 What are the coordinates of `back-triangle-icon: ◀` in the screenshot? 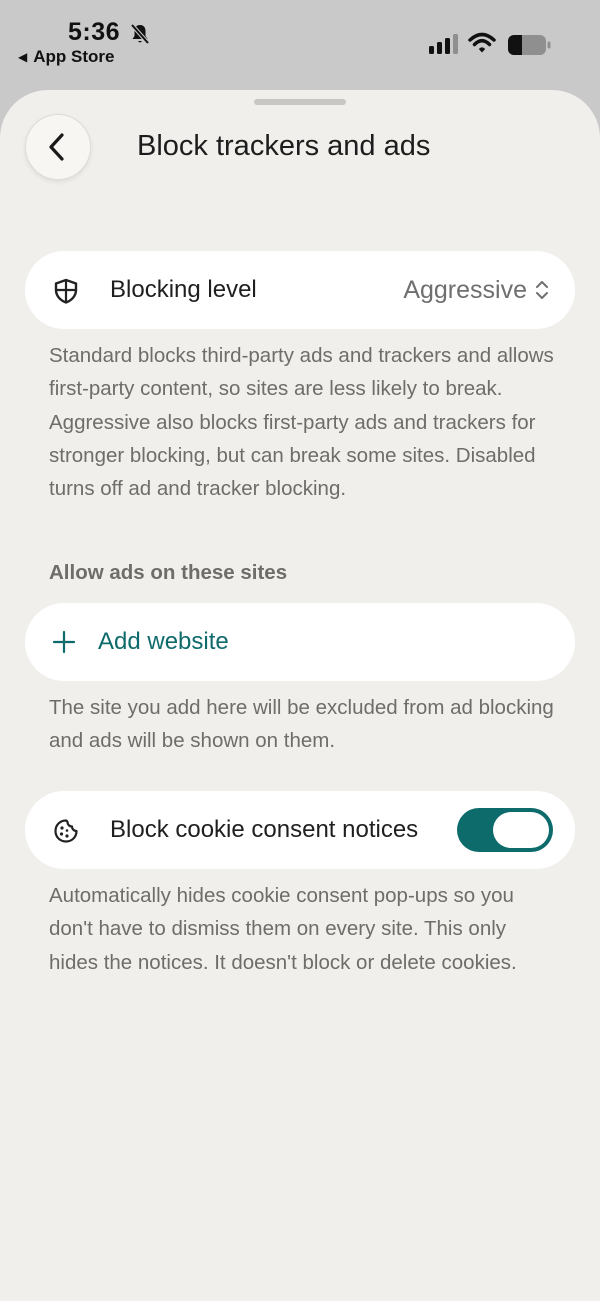 It's located at (23, 57).